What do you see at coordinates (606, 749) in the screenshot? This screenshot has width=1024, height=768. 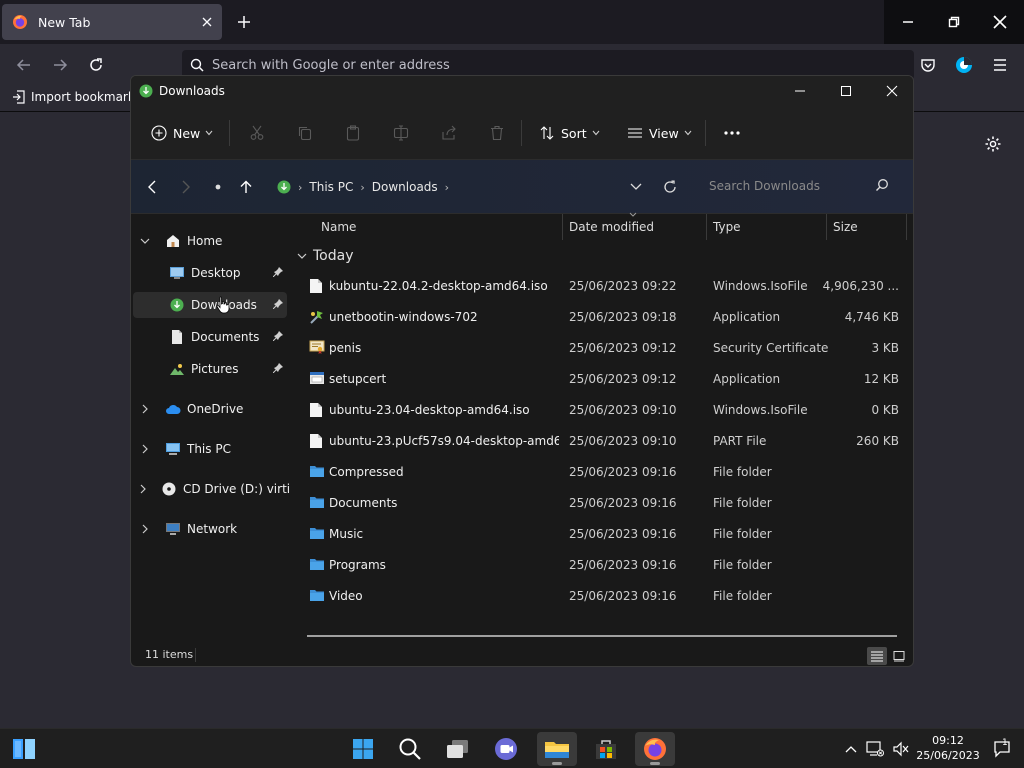 I see `microsoft-store-button` at bounding box center [606, 749].